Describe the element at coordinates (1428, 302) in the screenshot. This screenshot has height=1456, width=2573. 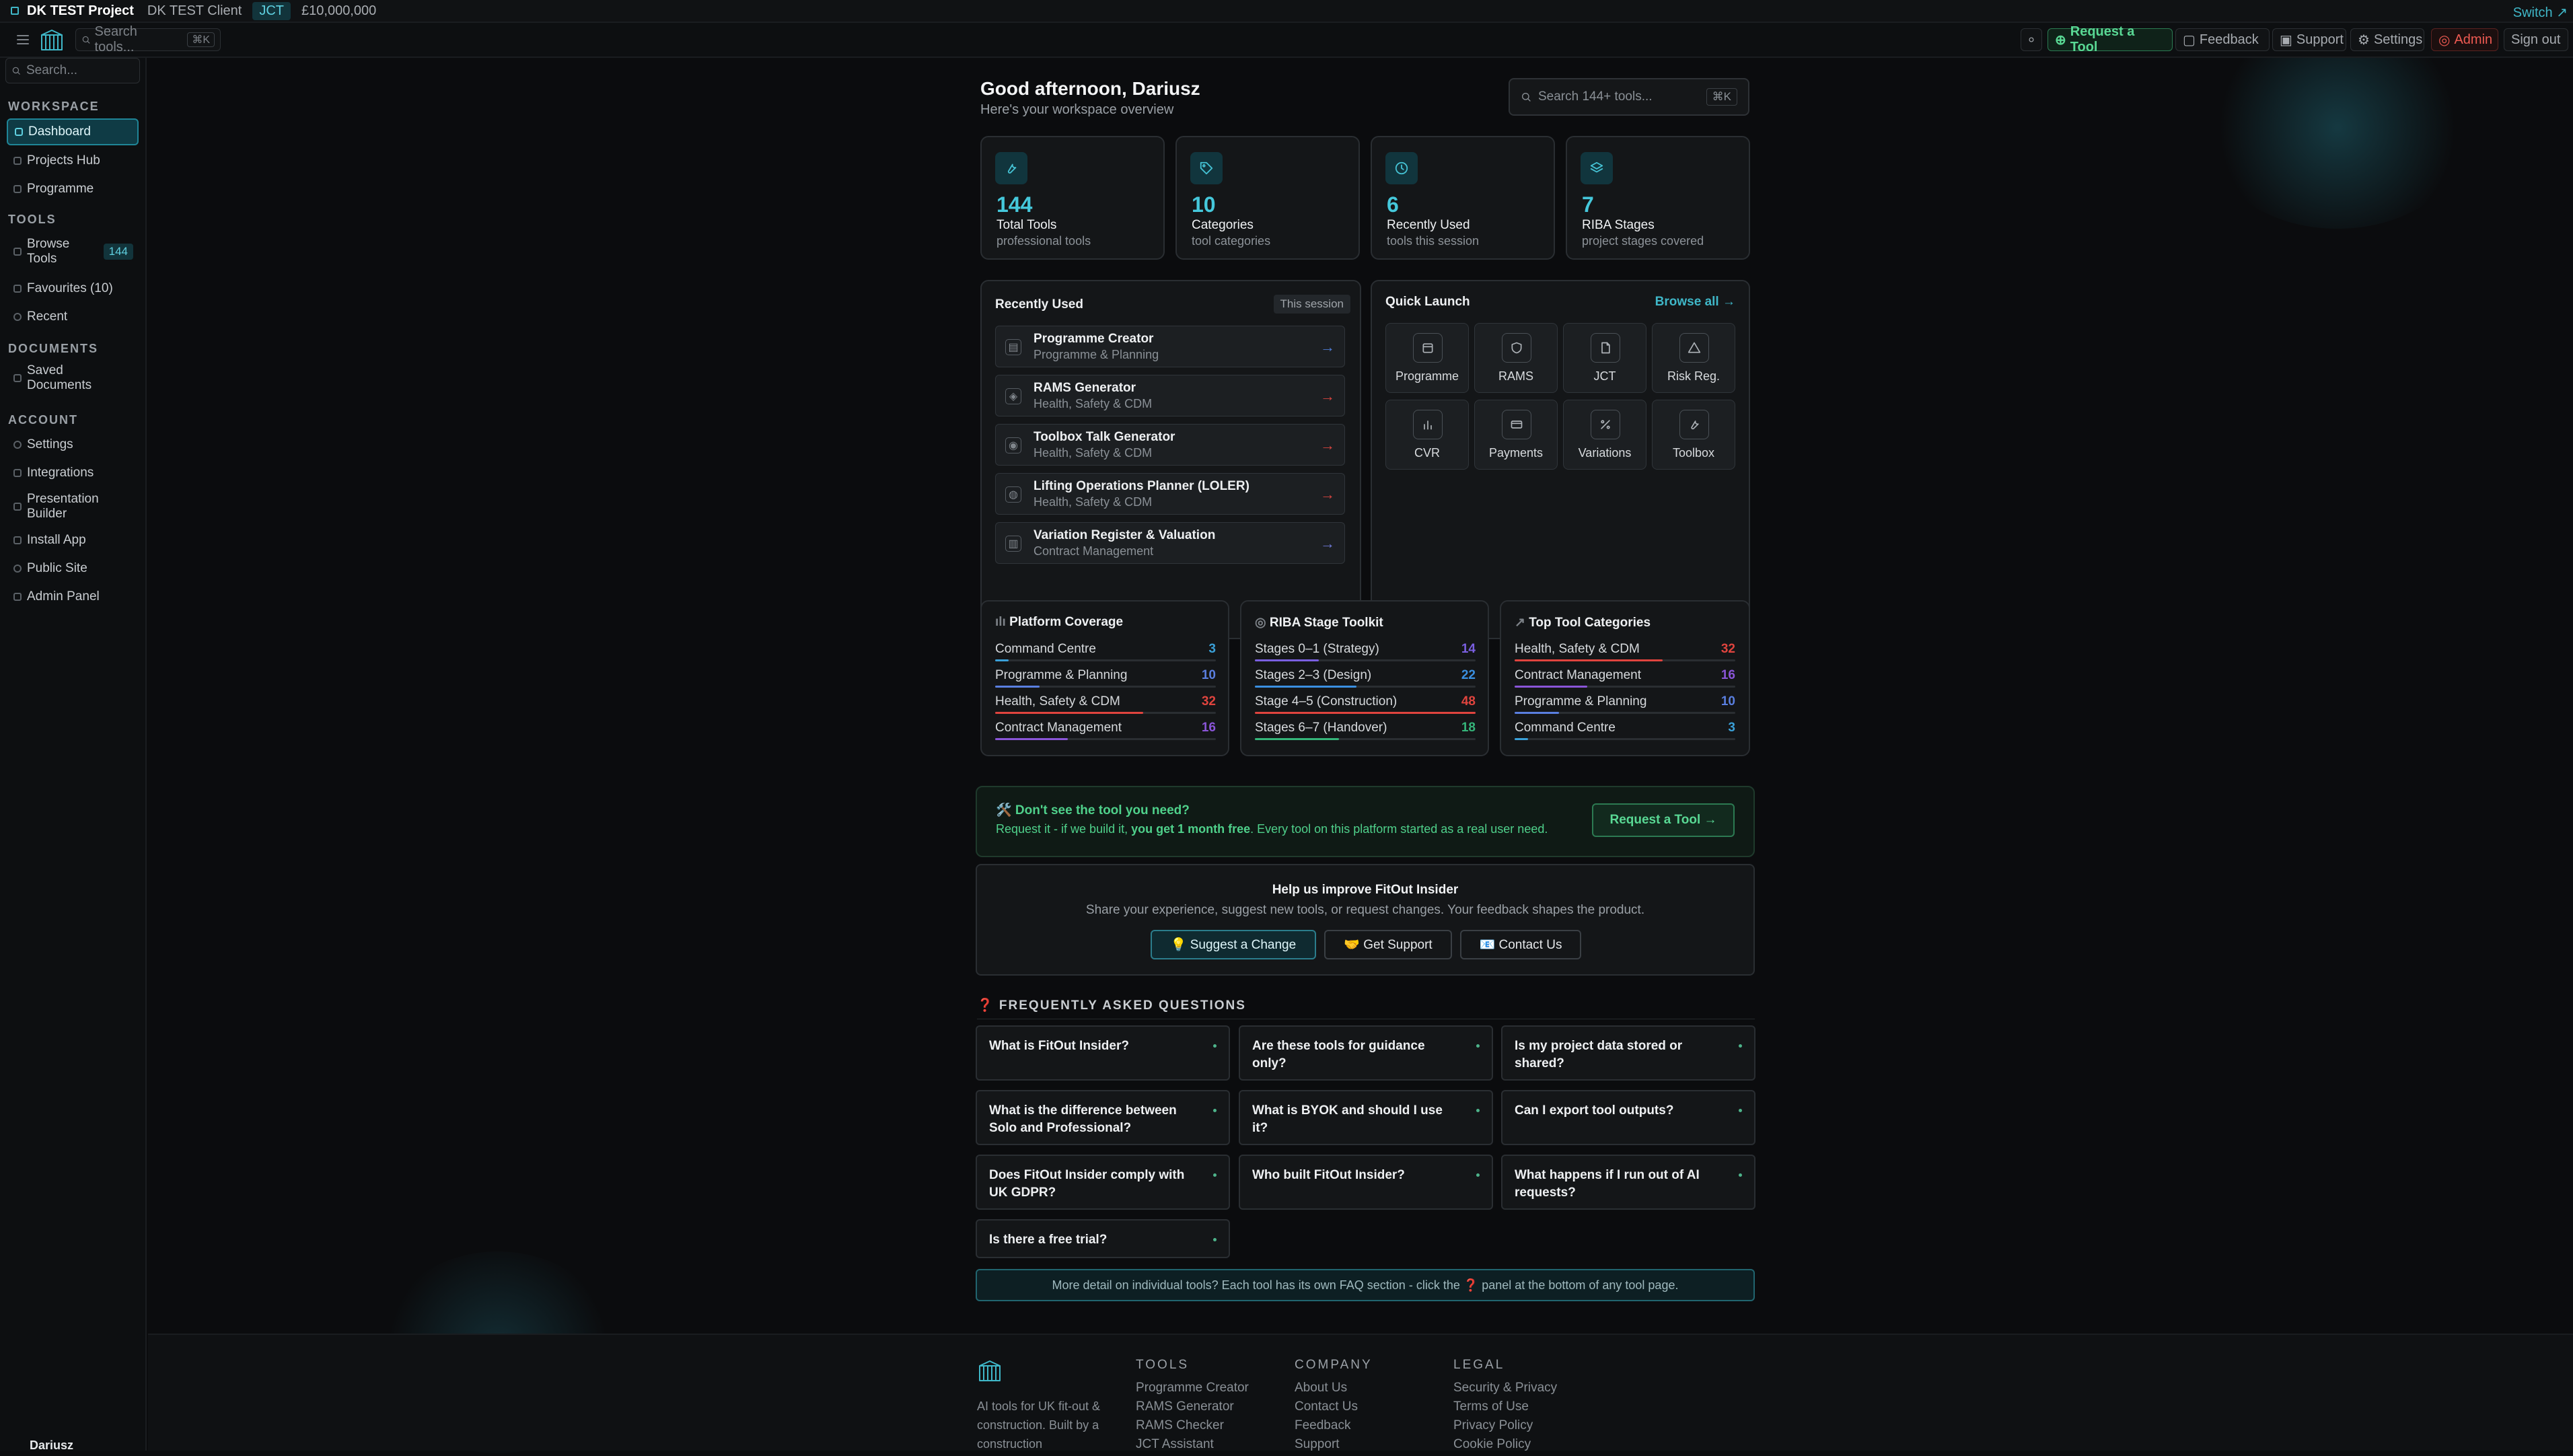
I see `quick-launch-title: Quick Launch` at that location.